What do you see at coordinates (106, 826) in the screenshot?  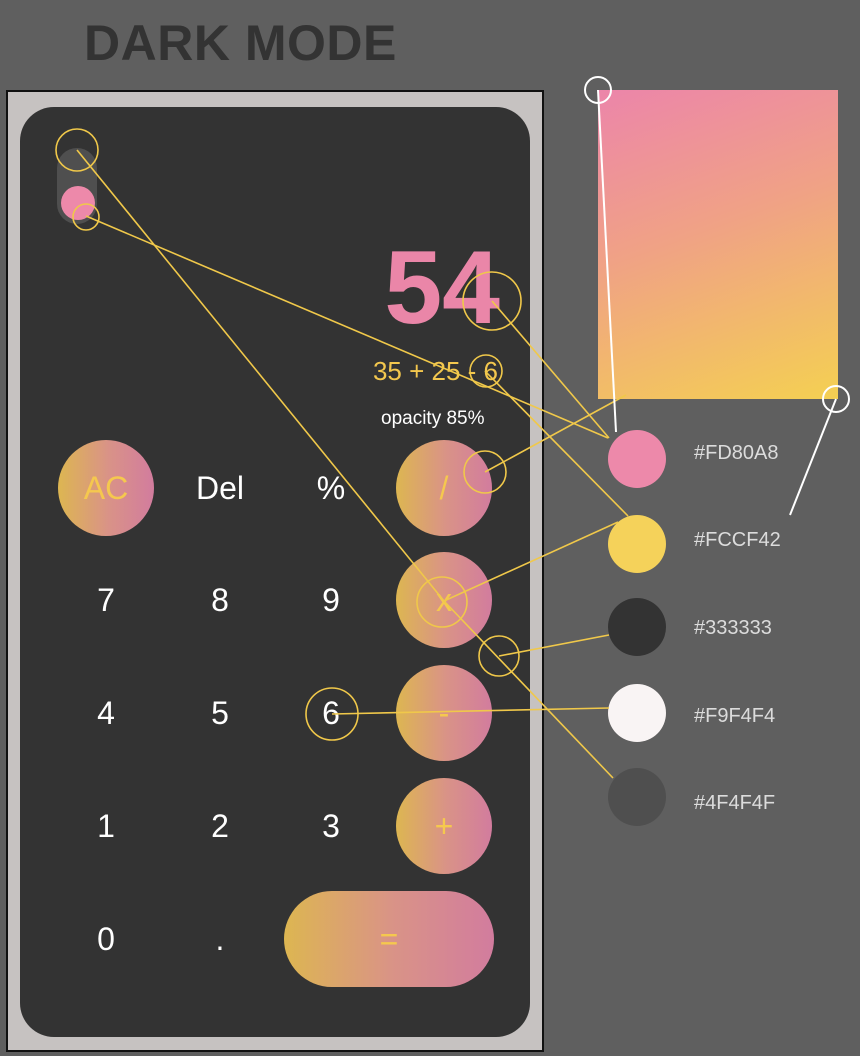 I see `digit-1-button: 1` at bounding box center [106, 826].